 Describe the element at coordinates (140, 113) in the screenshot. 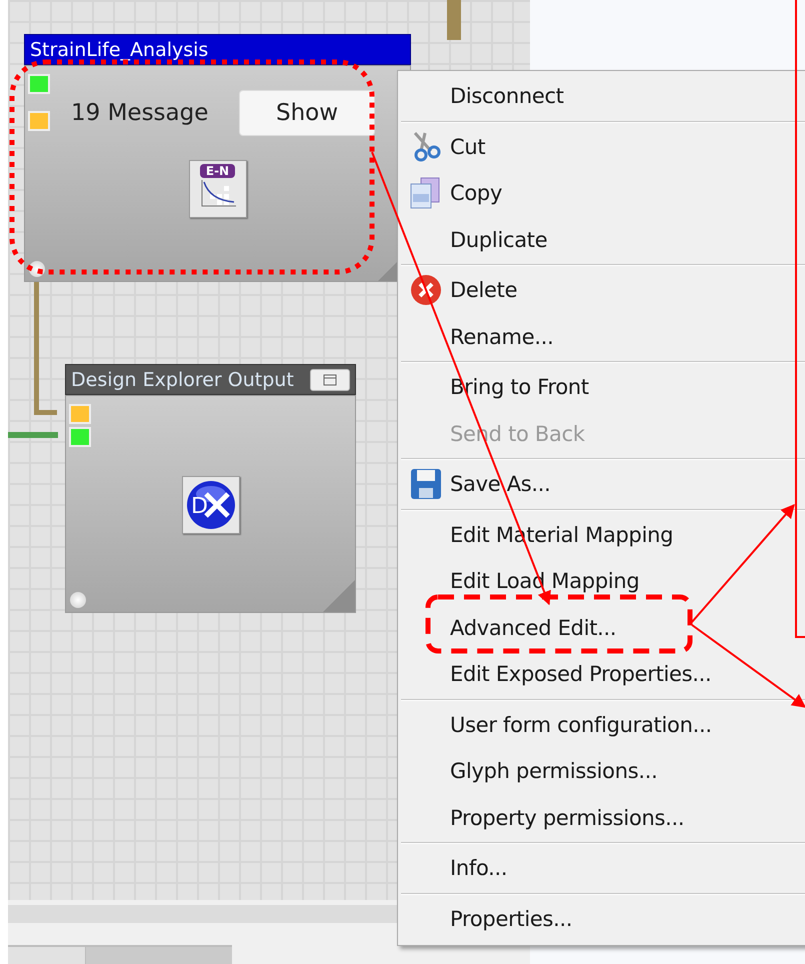

I see `message-count: 19 Message` at that location.